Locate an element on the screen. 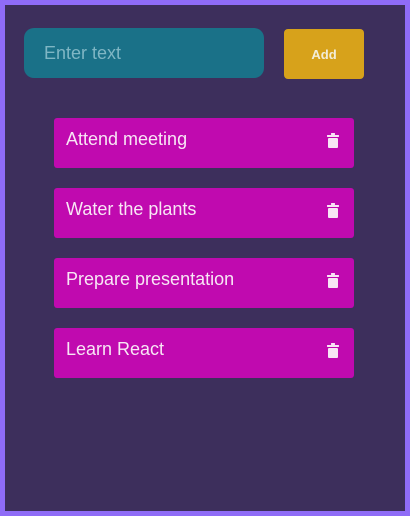 The image size is (410, 516). todo-label: Prepare presentation is located at coordinates (150, 279).